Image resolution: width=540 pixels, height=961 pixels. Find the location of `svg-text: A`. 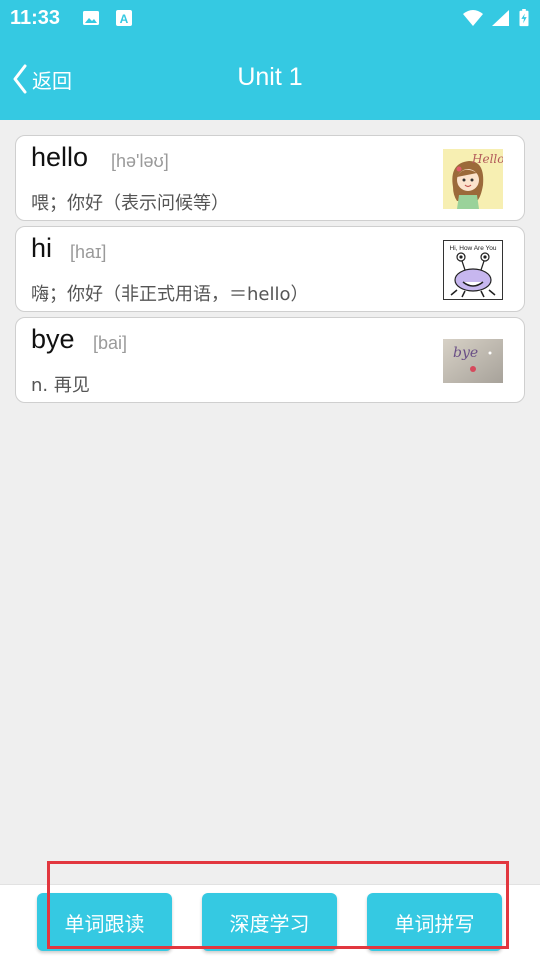

svg-text: A is located at coordinates (124, 19).